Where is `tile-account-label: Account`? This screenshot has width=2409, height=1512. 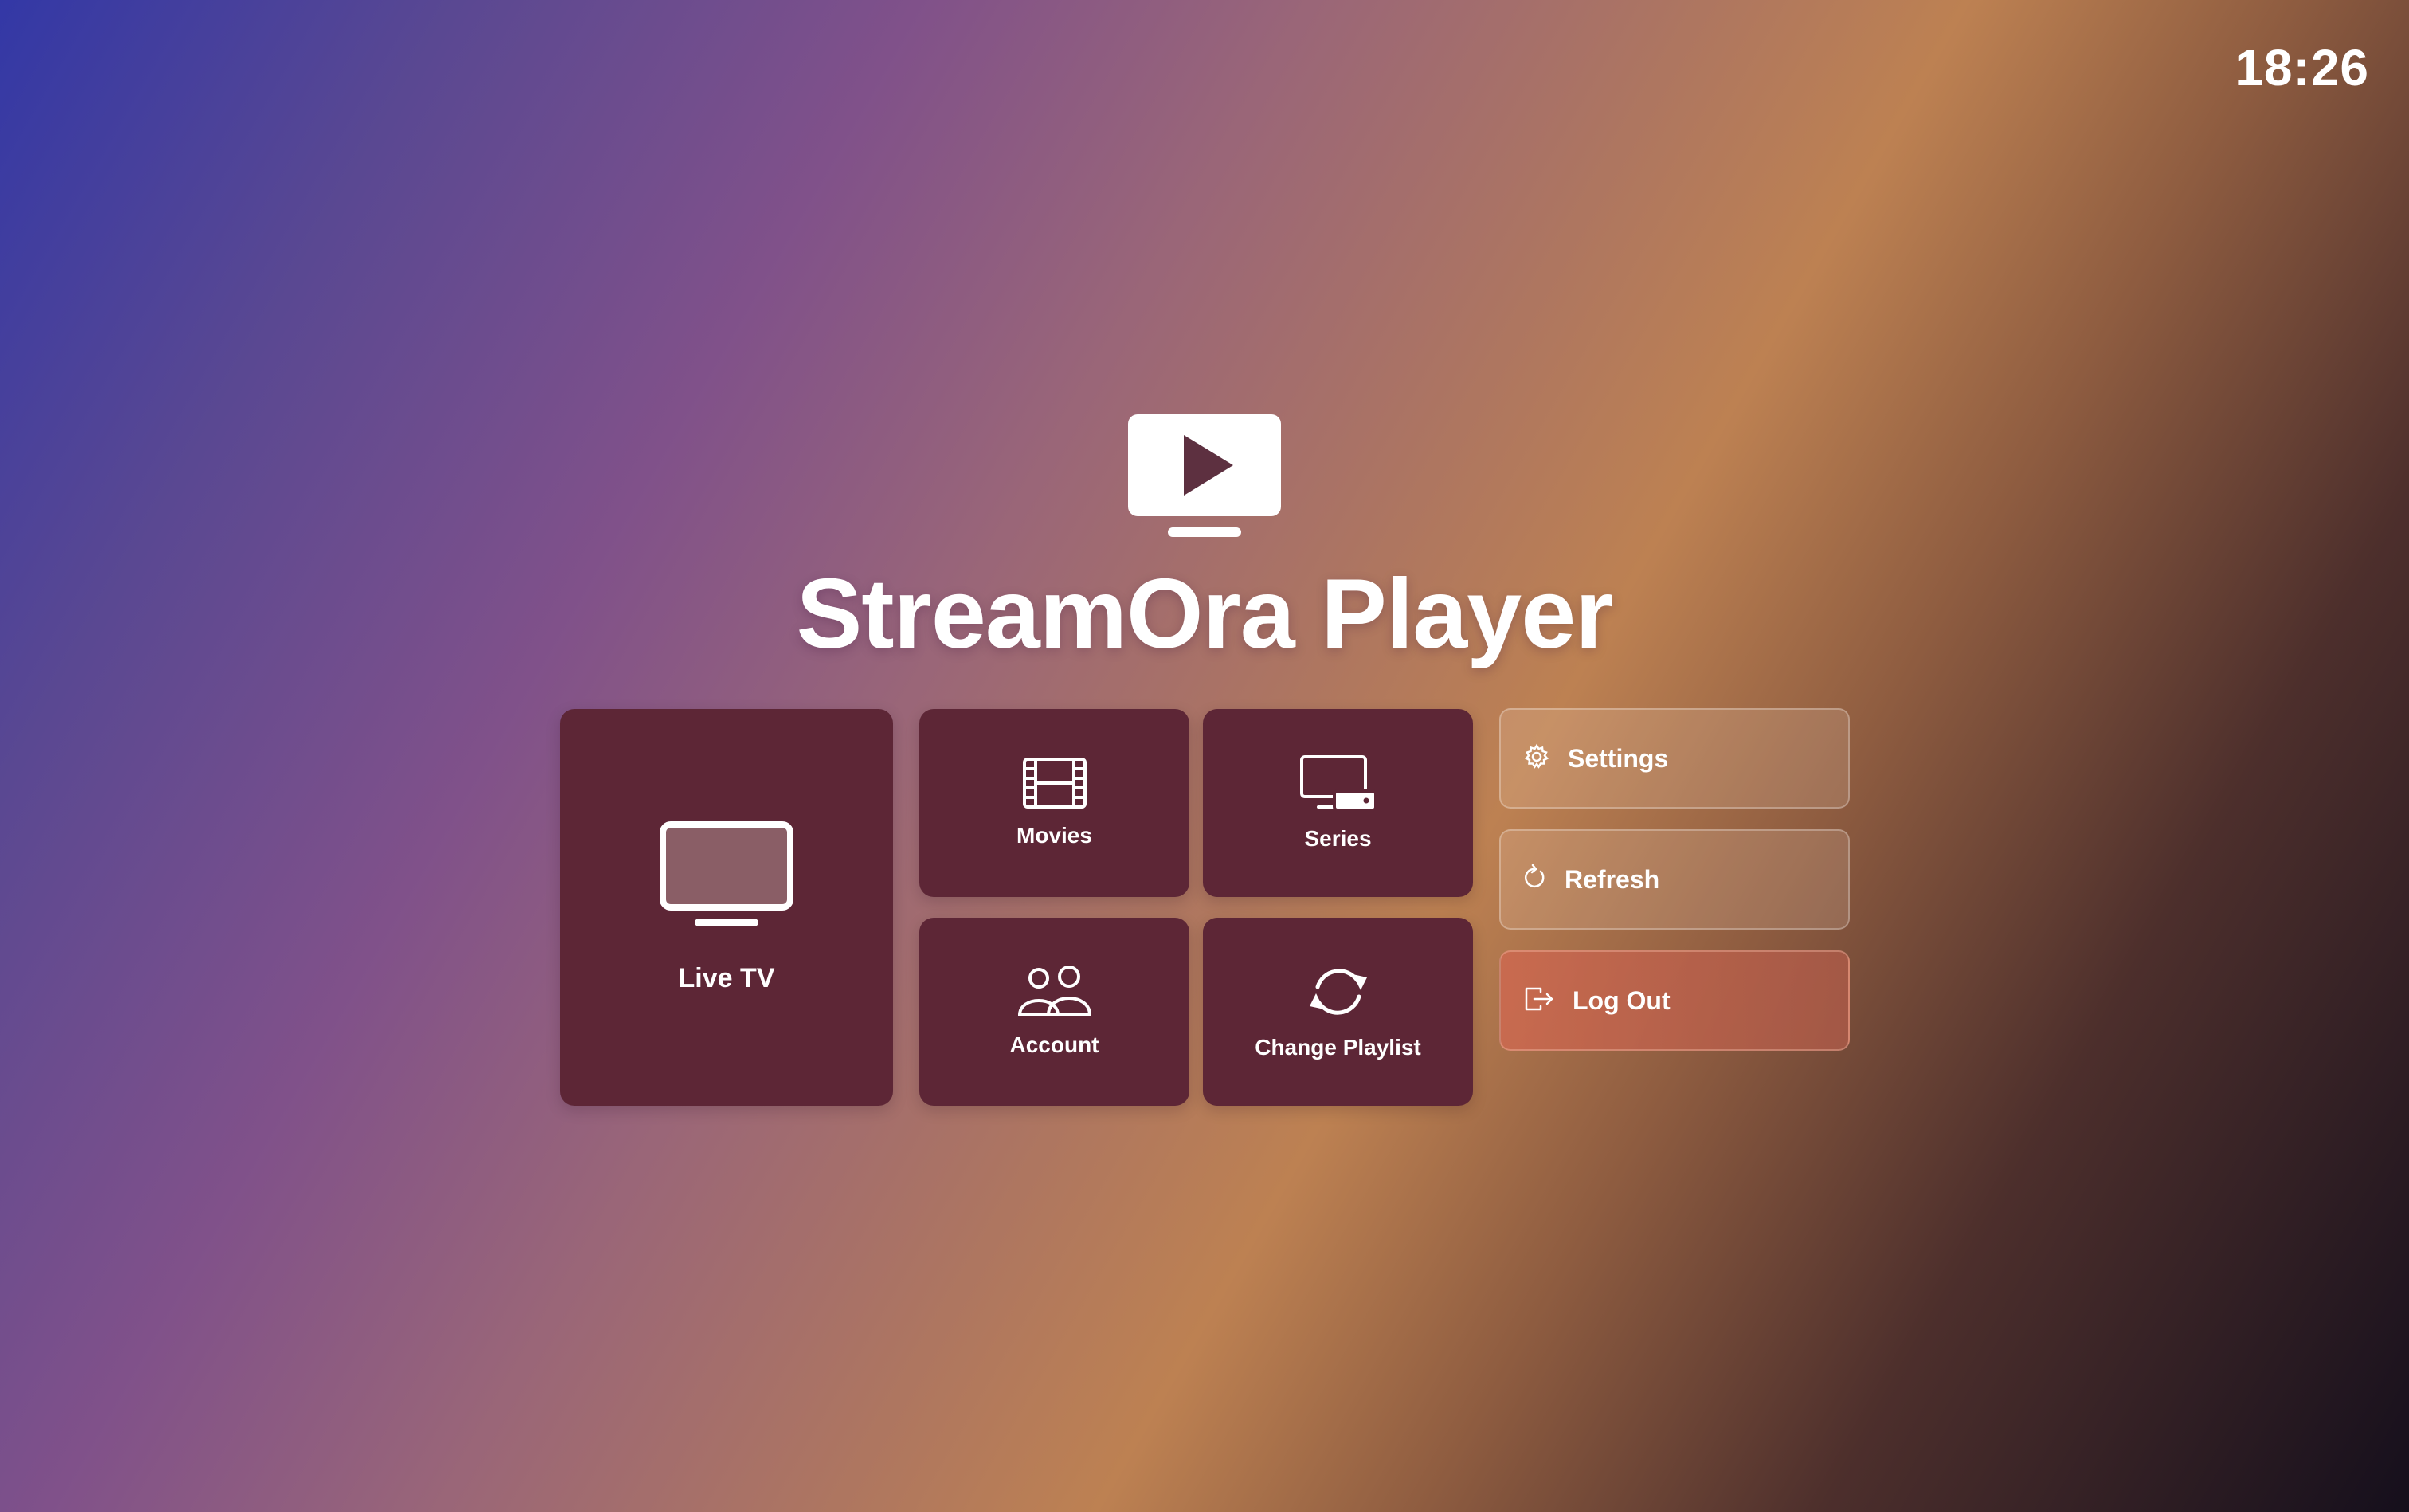 tile-account-label: Account is located at coordinates (1054, 1044).